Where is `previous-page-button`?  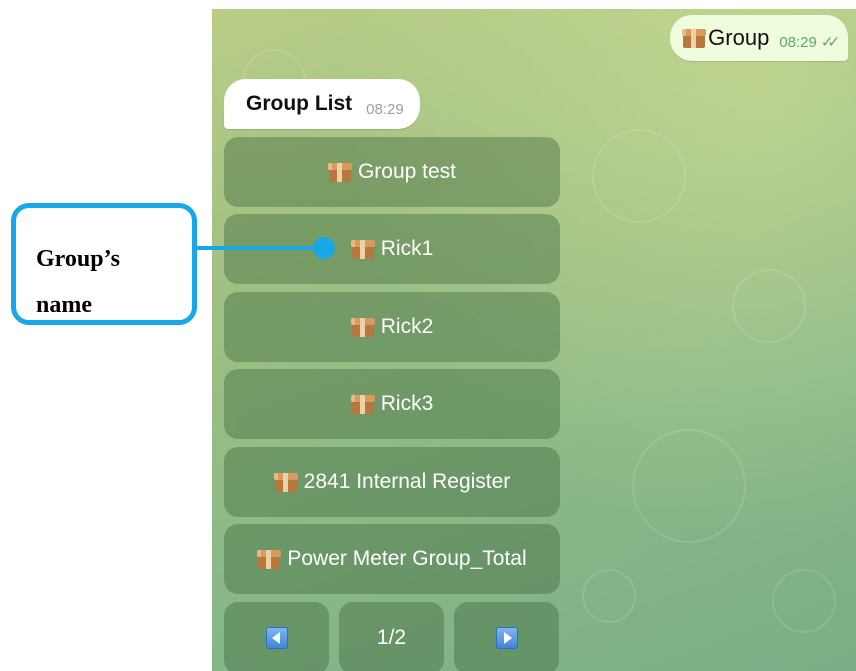 previous-page-button is located at coordinates (276, 636).